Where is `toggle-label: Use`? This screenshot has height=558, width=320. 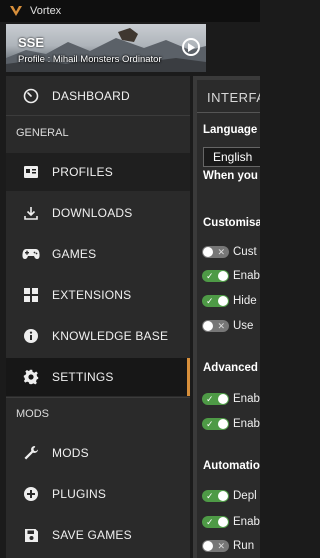 toggle-label: Use is located at coordinates (243, 326).